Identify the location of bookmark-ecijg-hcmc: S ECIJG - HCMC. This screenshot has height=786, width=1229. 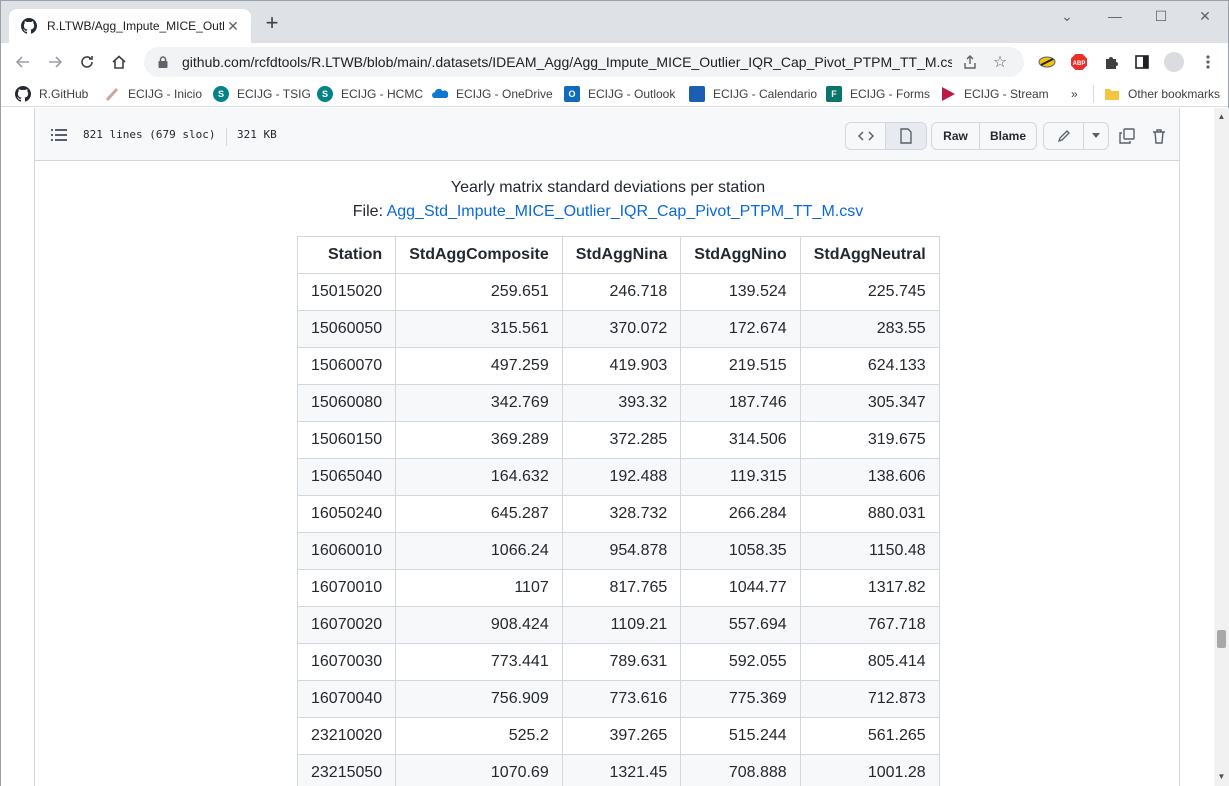
(370, 94).